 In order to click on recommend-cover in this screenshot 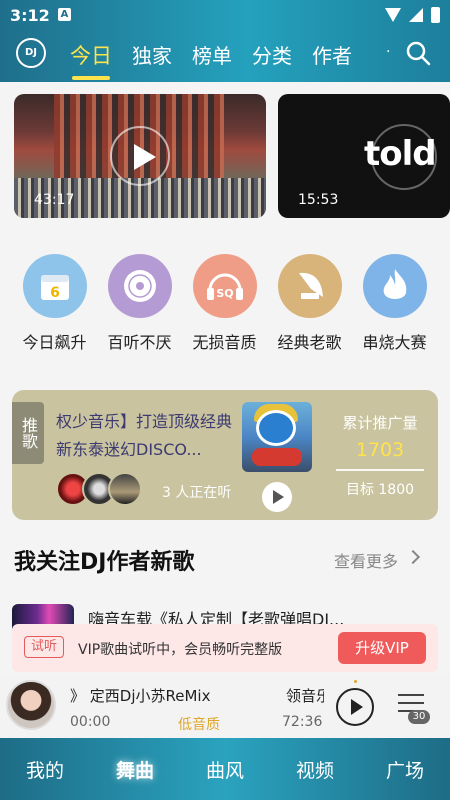, I will do `click(277, 437)`.